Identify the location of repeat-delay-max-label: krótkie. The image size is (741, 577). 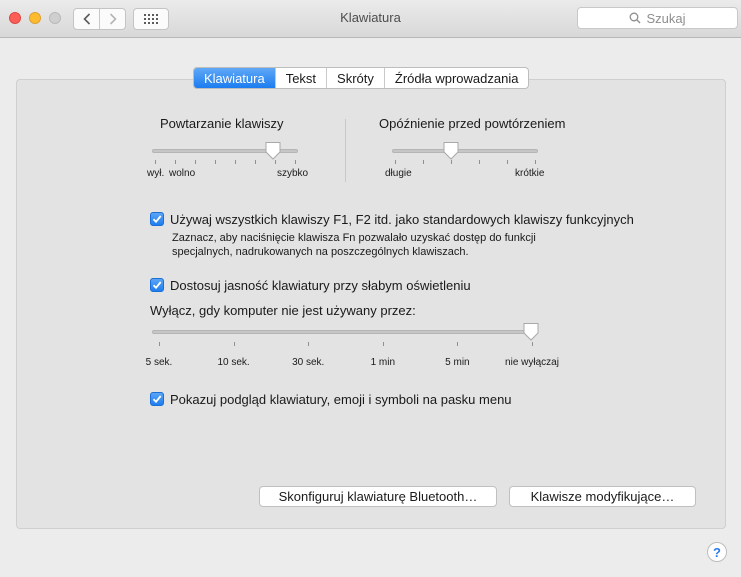
(530, 173).